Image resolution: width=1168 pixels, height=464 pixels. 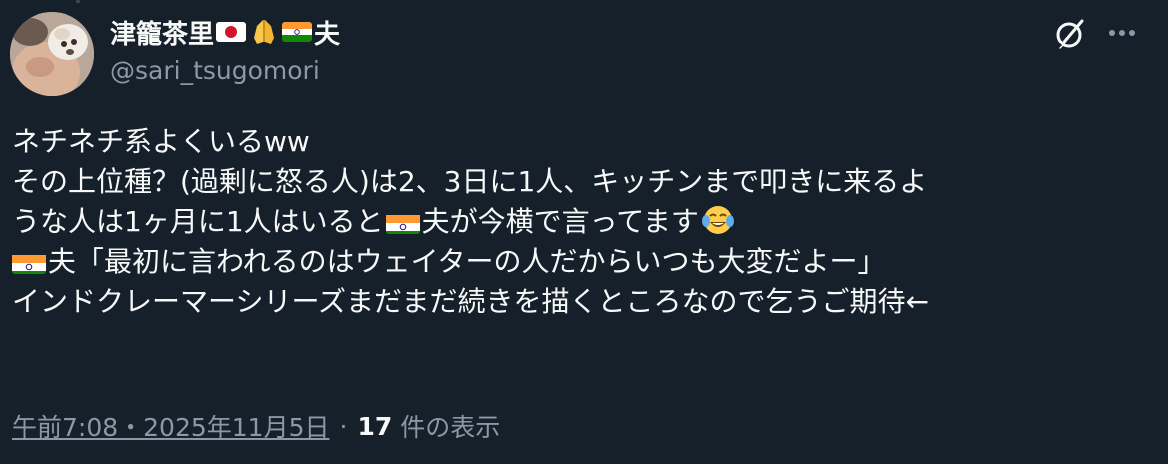 I want to click on author-handle: @sari_tsugomori, so click(x=215, y=70).